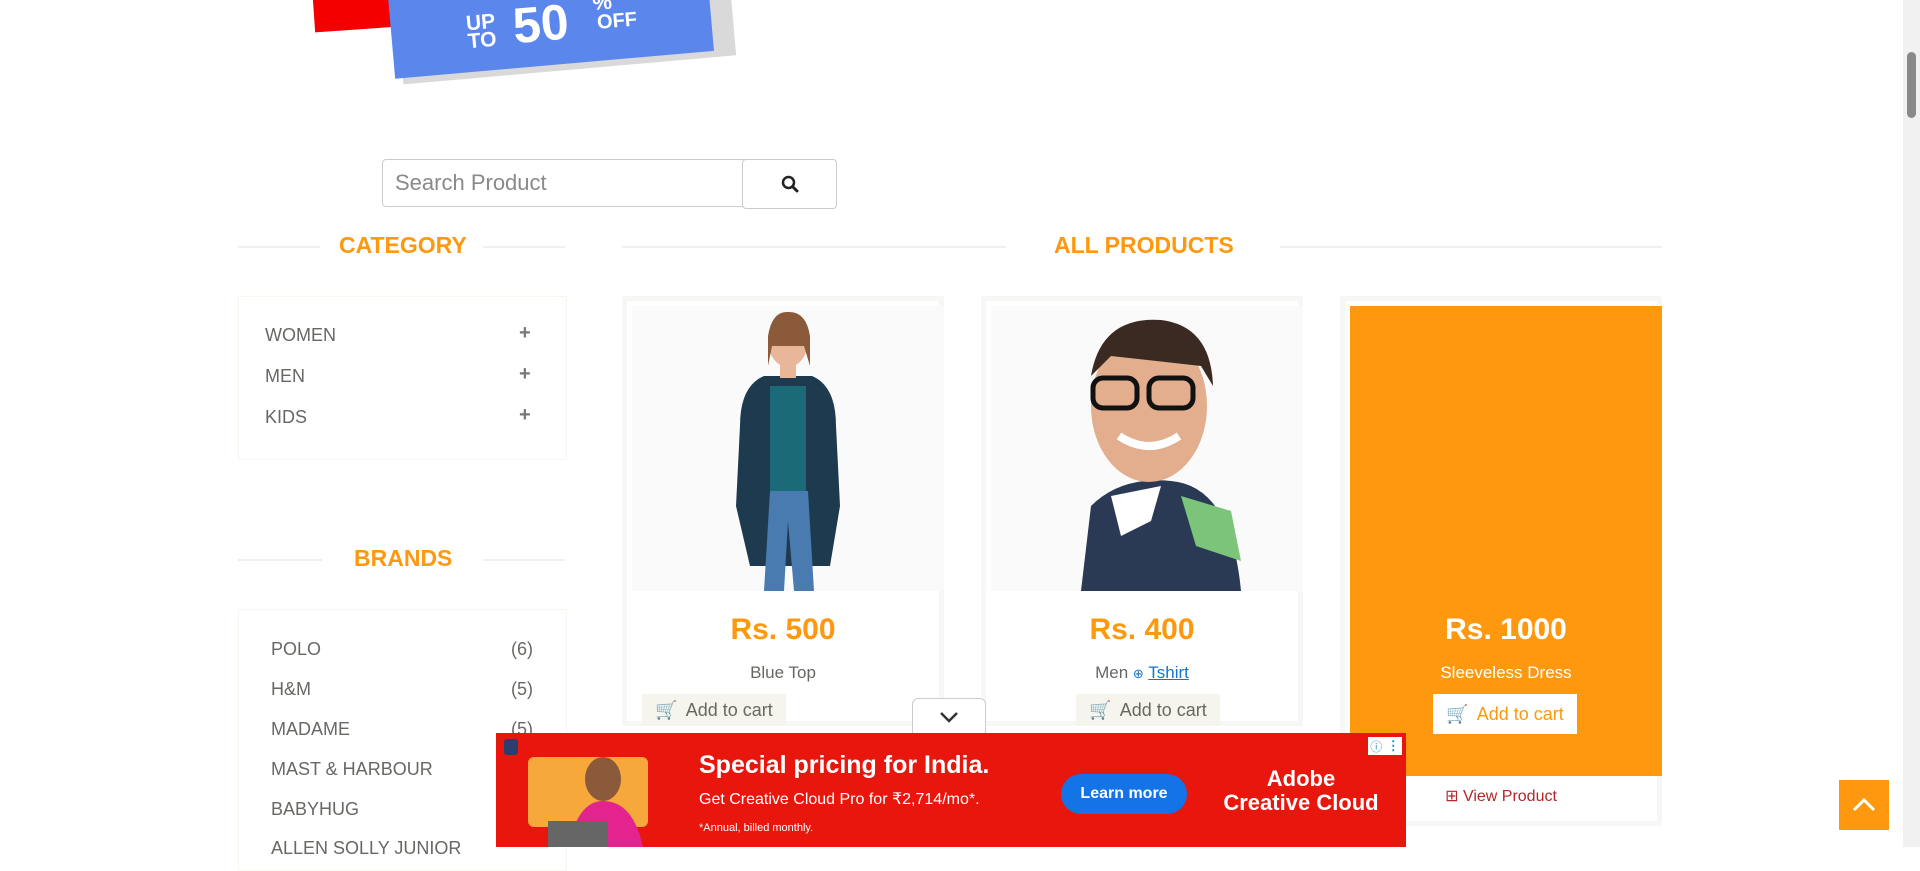 The height and width of the screenshot is (871, 1920). I want to click on plus-square-icon: ⊞, so click(1452, 796).